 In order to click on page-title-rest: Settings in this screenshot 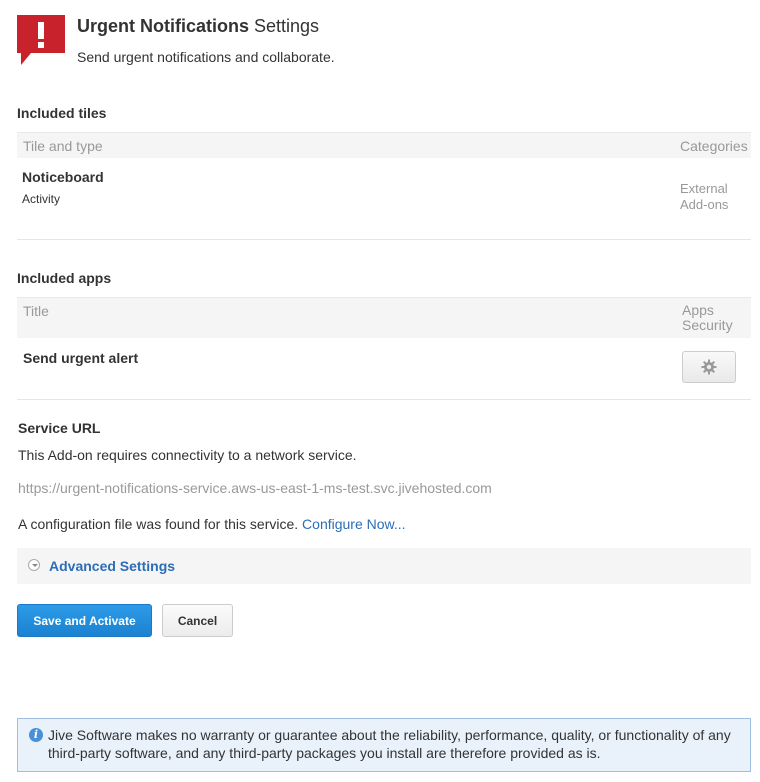, I will do `click(284, 26)`.